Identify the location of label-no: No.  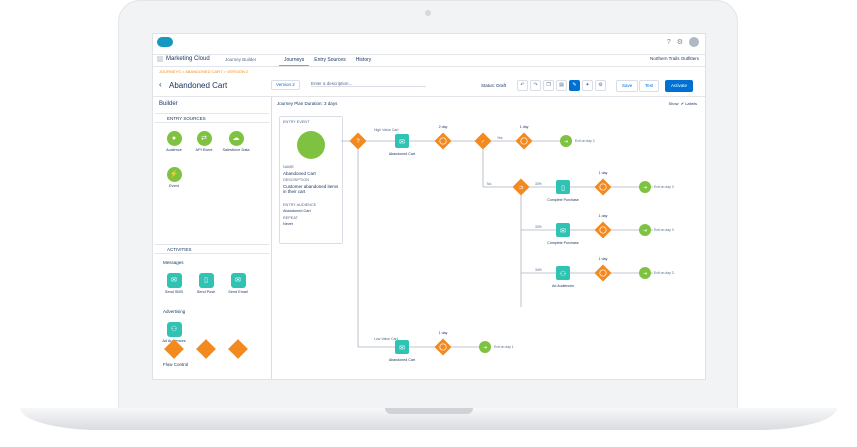
(489, 184).